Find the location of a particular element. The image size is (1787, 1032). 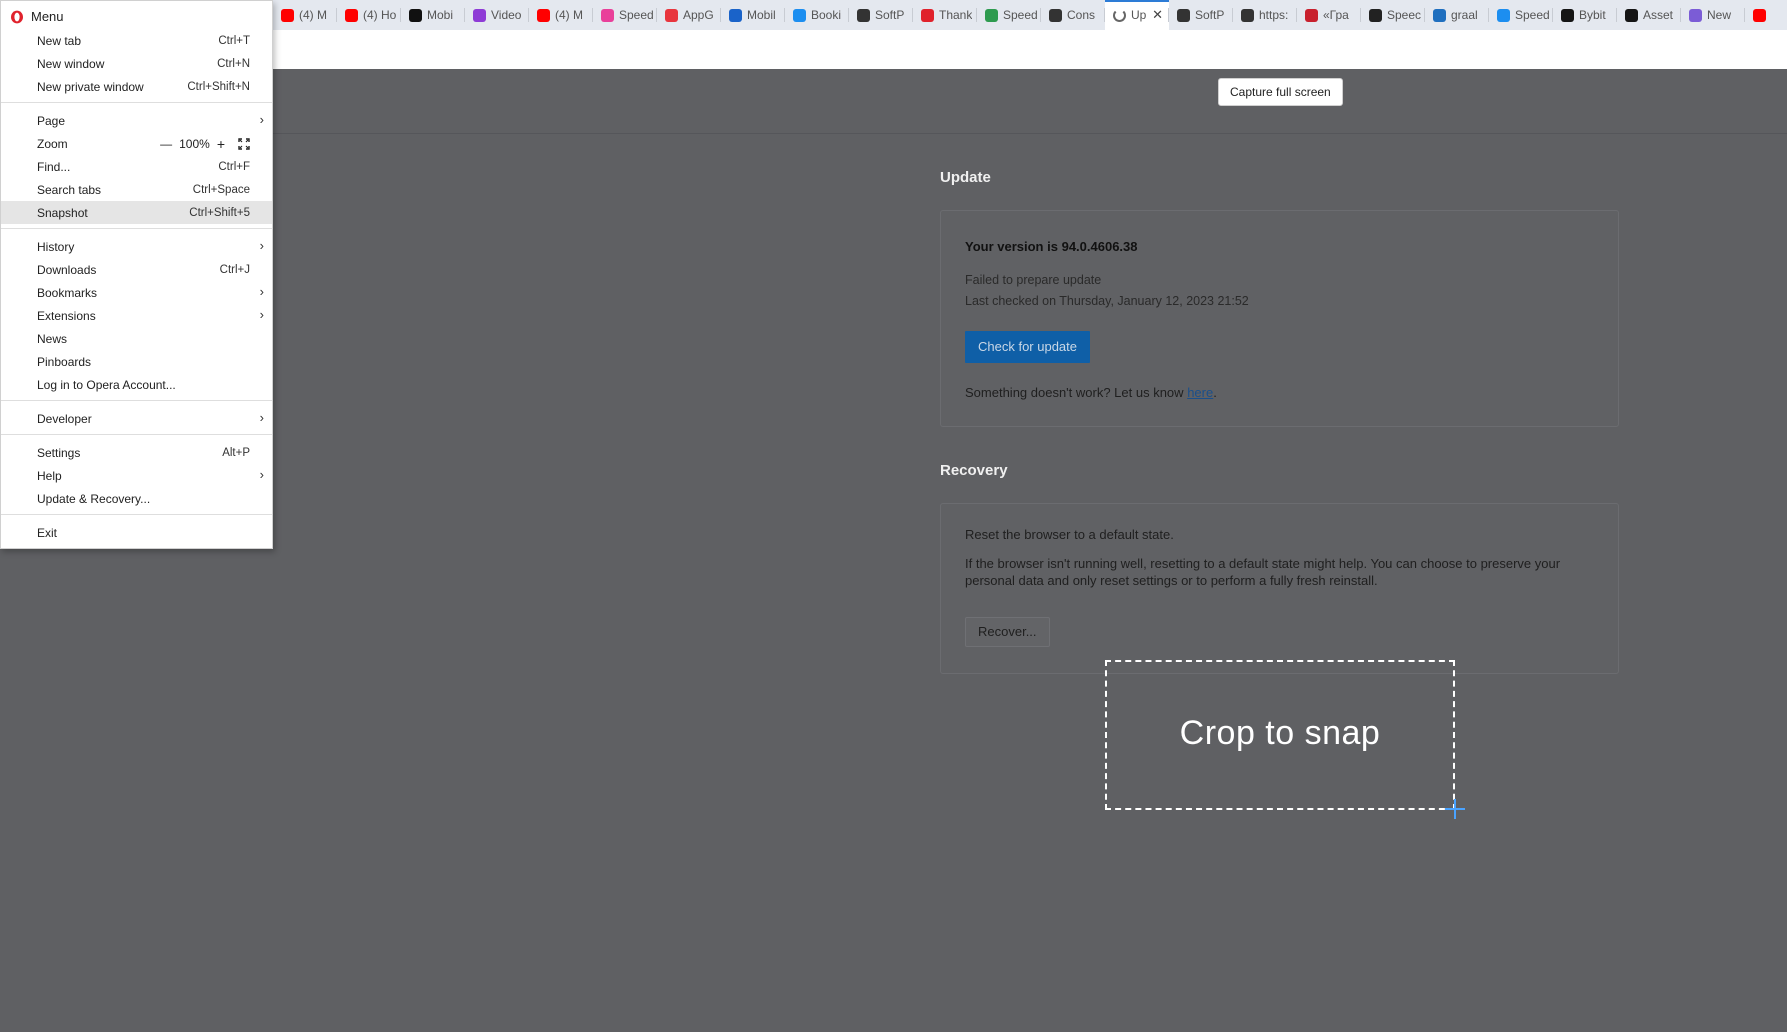

tab-title: Video is located at coordinates (506, 15).